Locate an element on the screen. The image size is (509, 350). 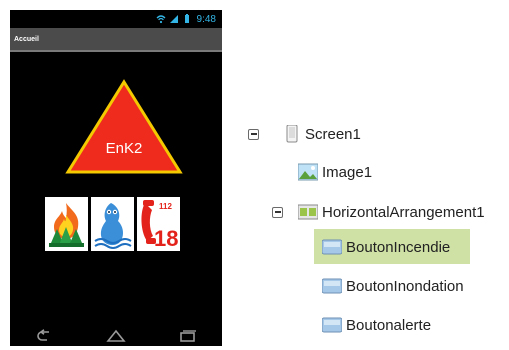
tree-label-image: Image1 is located at coordinates (347, 172).